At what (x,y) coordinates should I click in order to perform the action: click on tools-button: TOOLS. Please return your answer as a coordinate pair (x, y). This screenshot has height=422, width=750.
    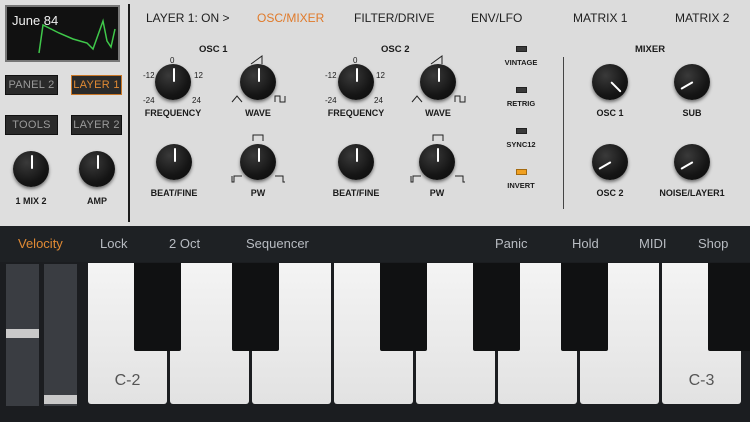
    Looking at the image, I should click on (31, 125).